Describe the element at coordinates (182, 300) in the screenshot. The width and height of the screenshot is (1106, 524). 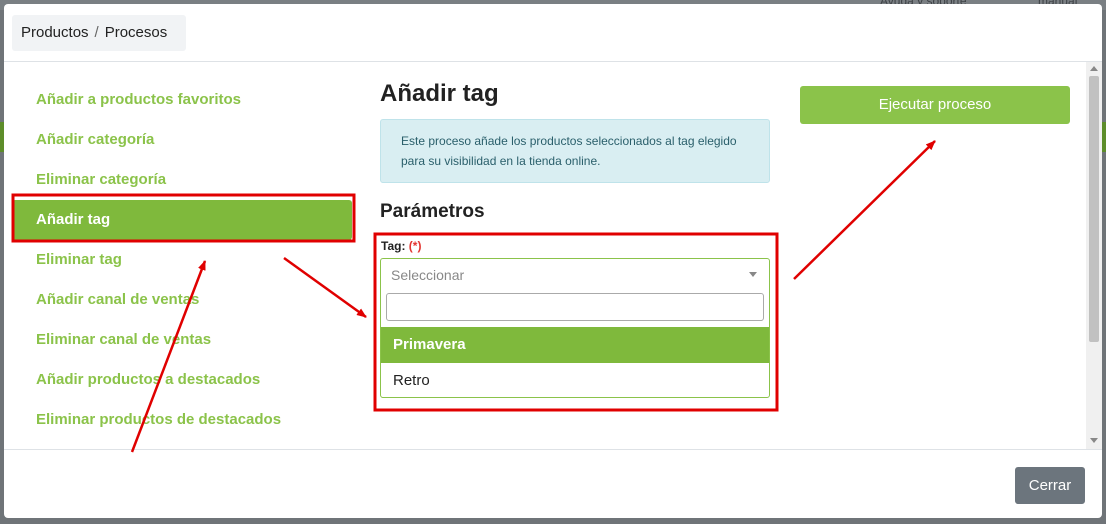
I see `process-item: Añadir canal de ventas` at that location.